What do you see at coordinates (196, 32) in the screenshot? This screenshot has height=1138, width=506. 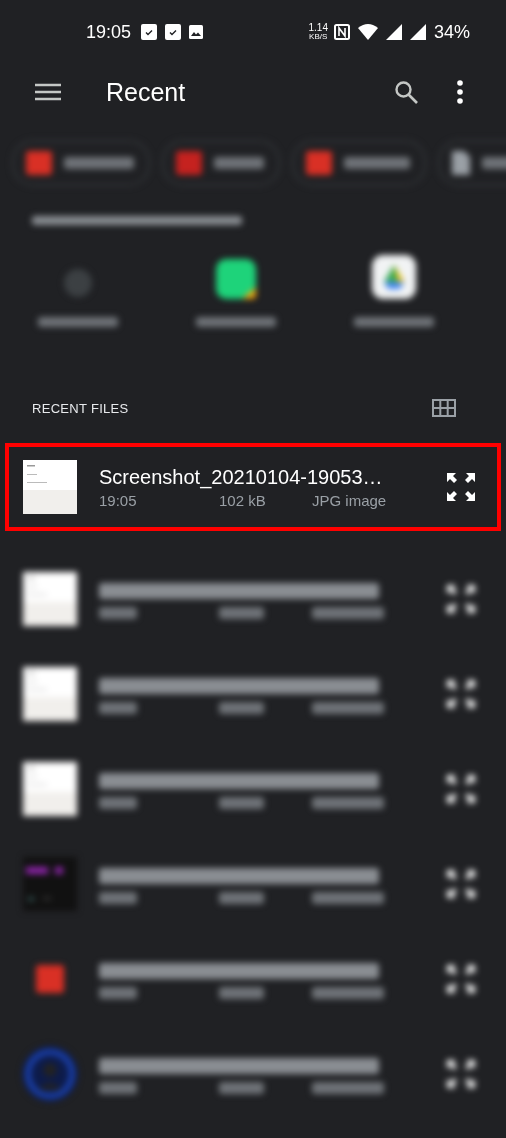 I see `image-notification-icon` at bounding box center [196, 32].